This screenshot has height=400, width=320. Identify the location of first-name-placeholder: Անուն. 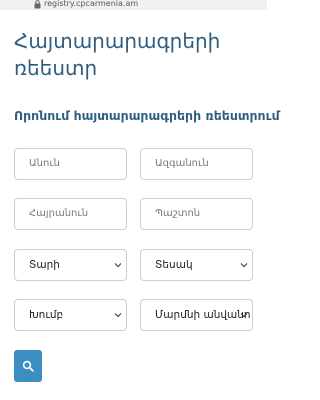
(45, 163).